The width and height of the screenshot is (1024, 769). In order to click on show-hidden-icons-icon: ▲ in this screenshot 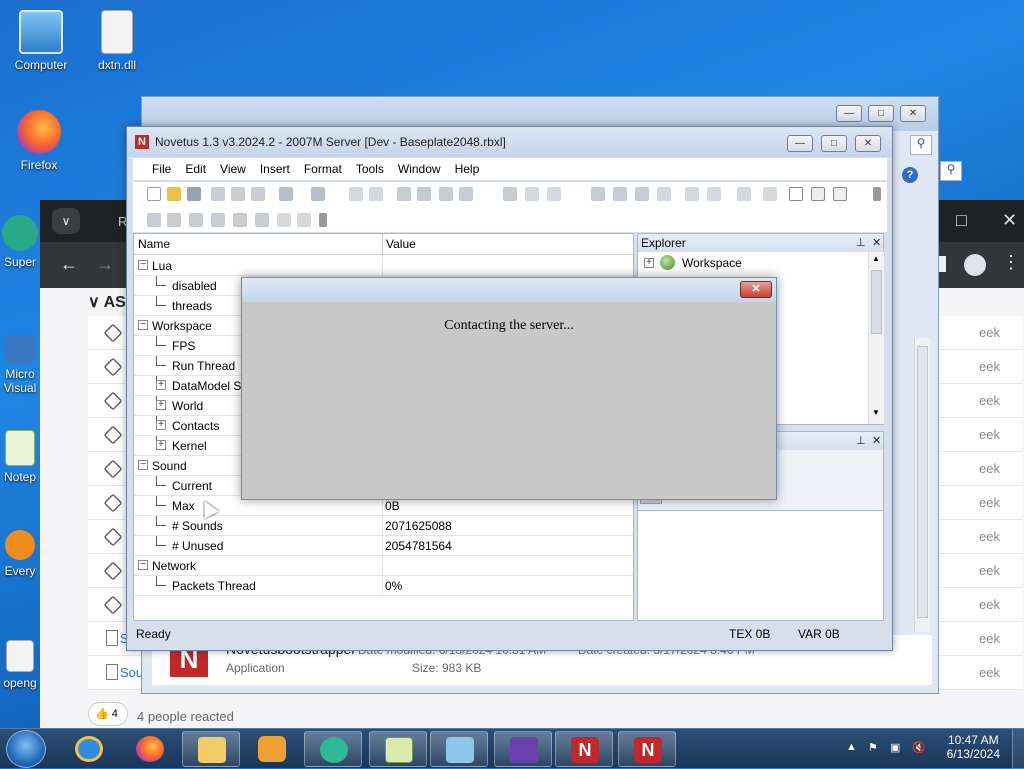, I will do `click(853, 748)`.